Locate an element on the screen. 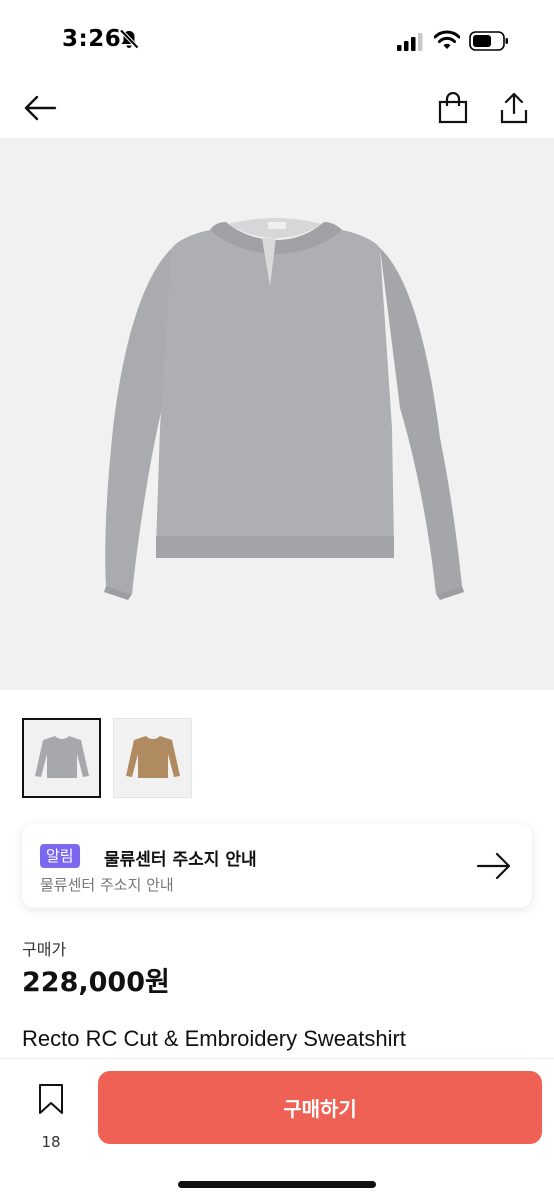  grey-sweatshirt-thumbnail is located at coordinates (61, 757).